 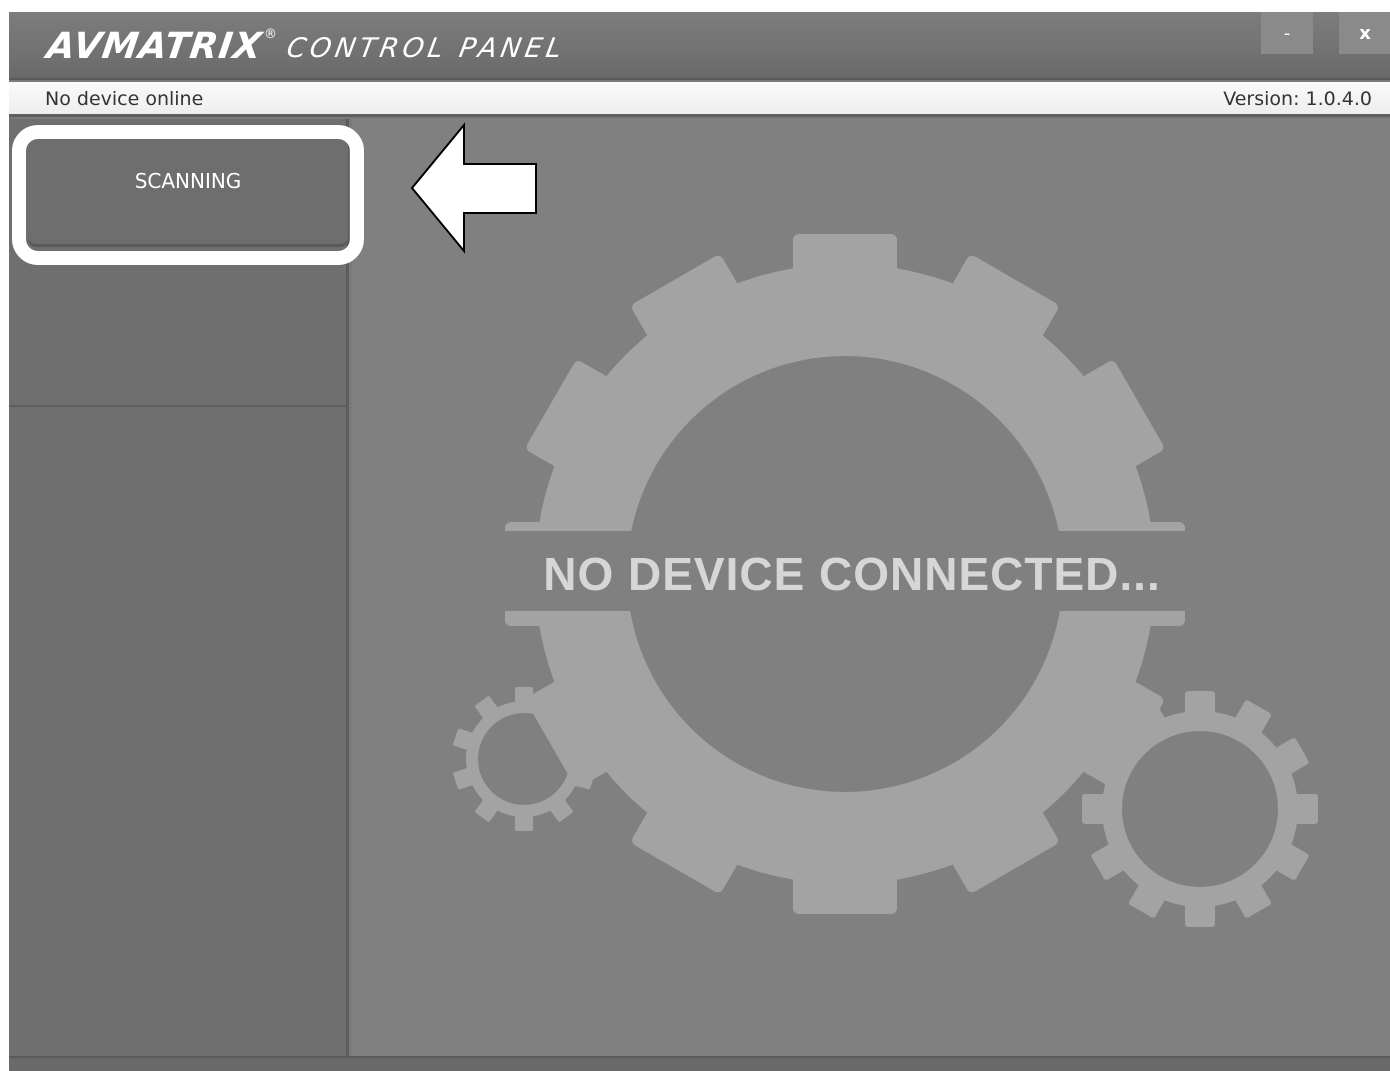 What do you see at coordinates (270, 34) in the screenshot?
I see `registered-mark: ®` at bounding box center [270, 34].